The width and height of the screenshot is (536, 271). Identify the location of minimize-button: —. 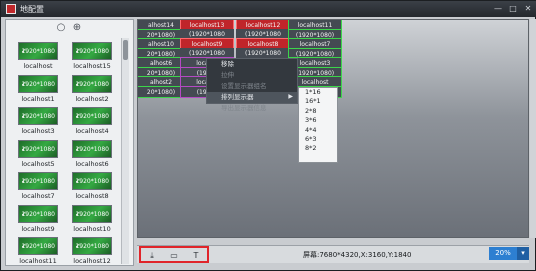
(498, 9).